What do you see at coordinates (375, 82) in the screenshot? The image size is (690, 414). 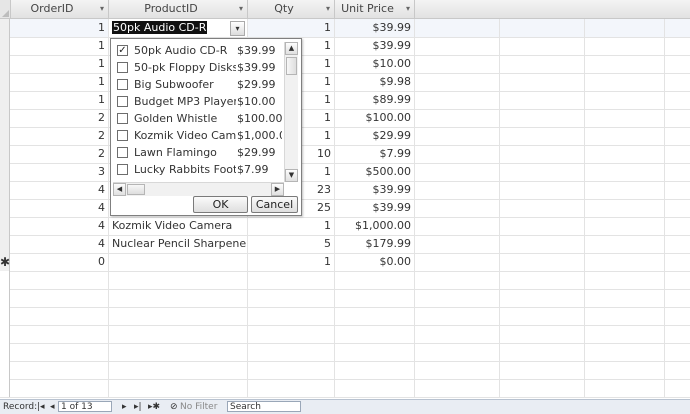 I see `unit-price-cell: $9.98` at bounding box center [375, 82].